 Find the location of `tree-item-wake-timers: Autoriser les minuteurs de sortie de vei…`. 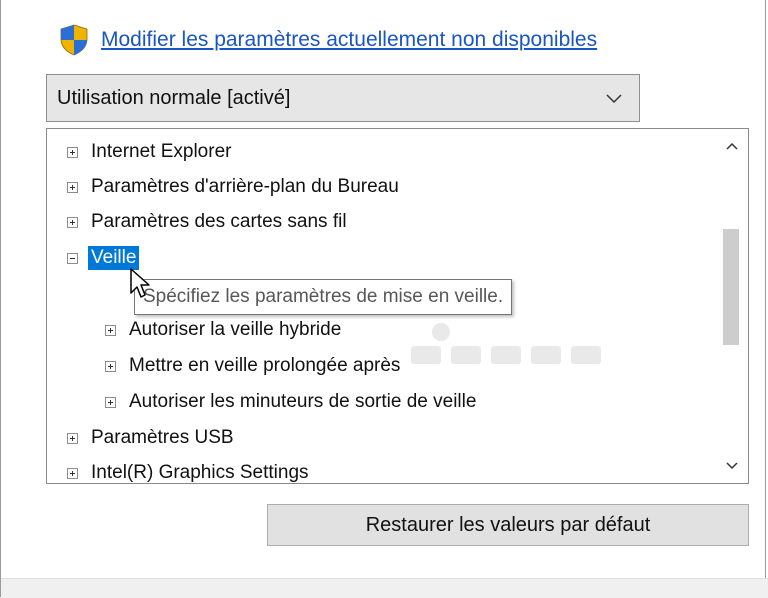

tree-item-wake-timers: Autoriser les minuteurs de sortie de vei… is located at coordinates (290, 402).